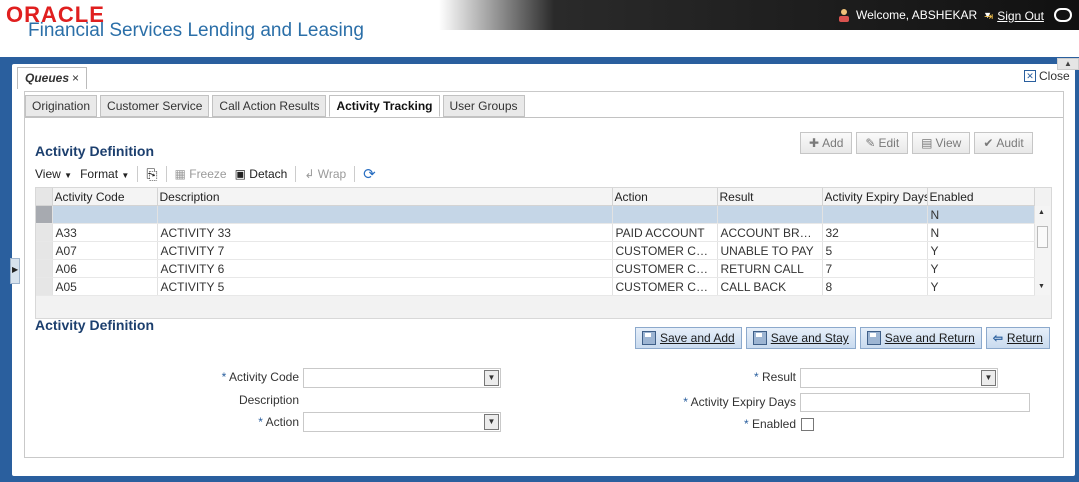 Image resolution: width=1079 pixels, height=482 pixels. I want to click on side-panel-toggle: ▶, so click(15, 271).